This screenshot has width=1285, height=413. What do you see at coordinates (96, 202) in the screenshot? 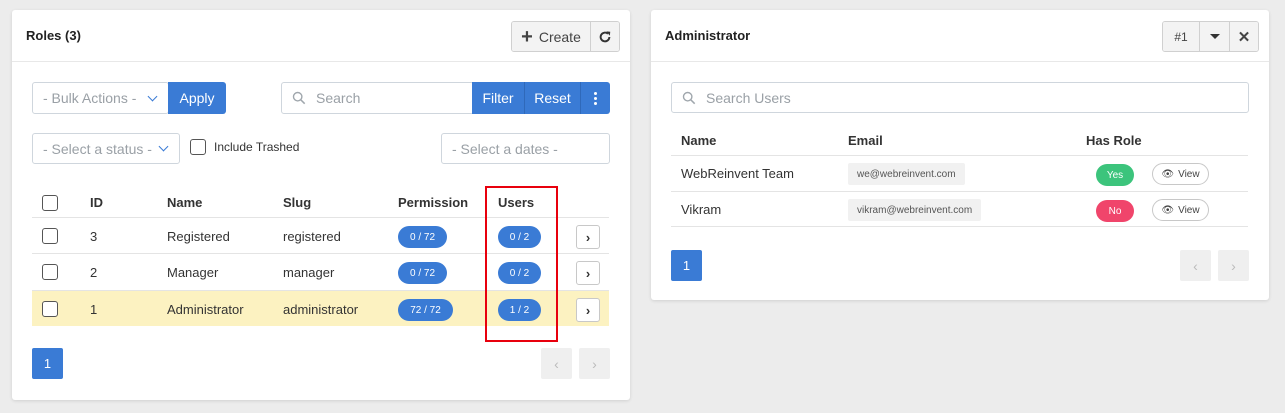
I see `col-header-id: ID` at bounding box center [96, 202].